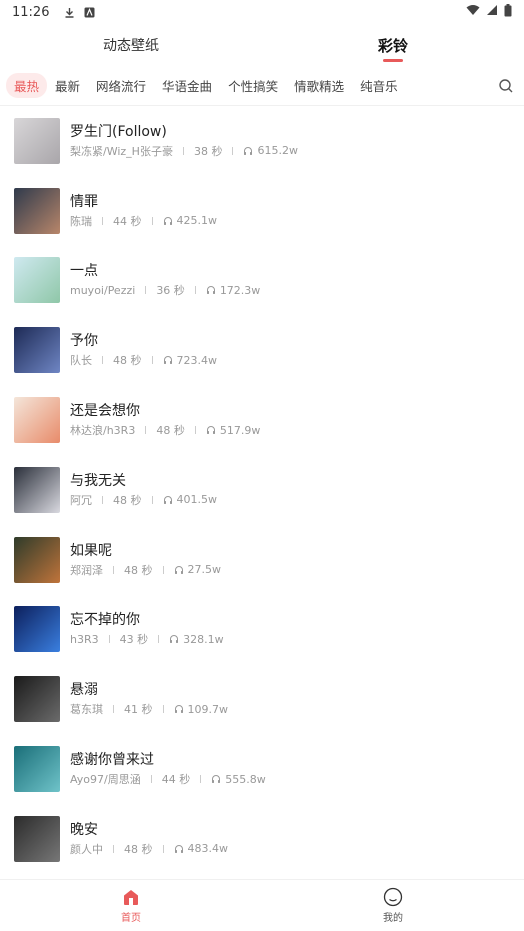 The height and width of the screenshot is (931, 524). I want to click on category-chinese-classics: 华语金曲, so click(187, 85).